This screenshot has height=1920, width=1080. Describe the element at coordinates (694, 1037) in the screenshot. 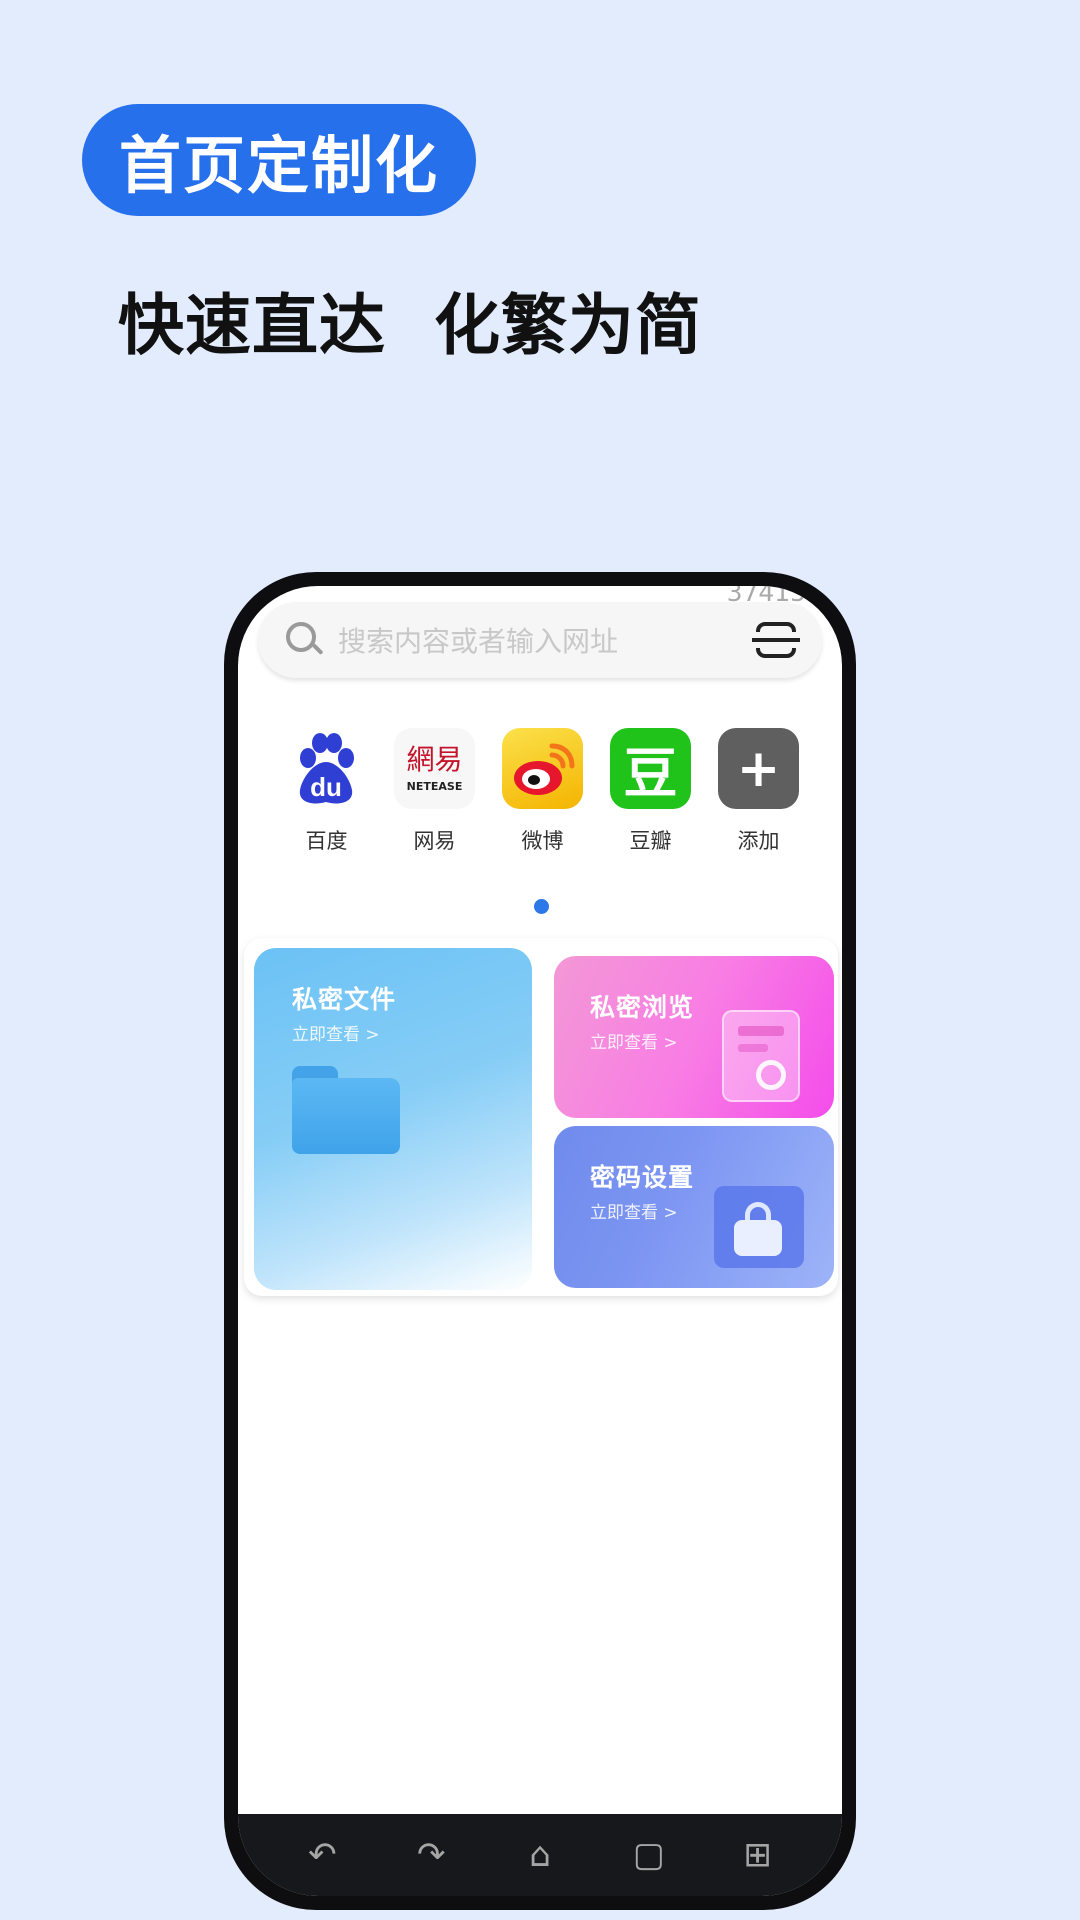

I see `private-browse-card: 私密浏览 立即查看 >` at that location.